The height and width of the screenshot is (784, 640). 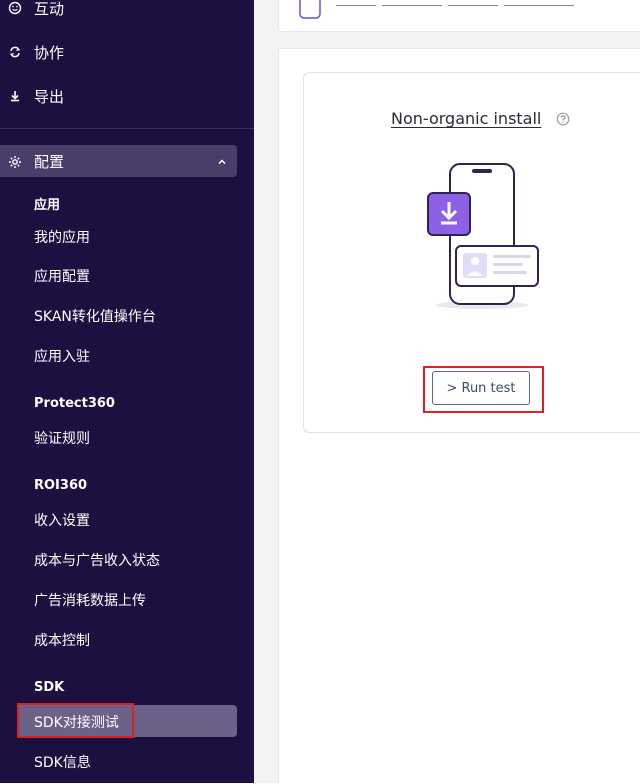 I want to click on section-config-header: 配置, so click(x=118, y=161).